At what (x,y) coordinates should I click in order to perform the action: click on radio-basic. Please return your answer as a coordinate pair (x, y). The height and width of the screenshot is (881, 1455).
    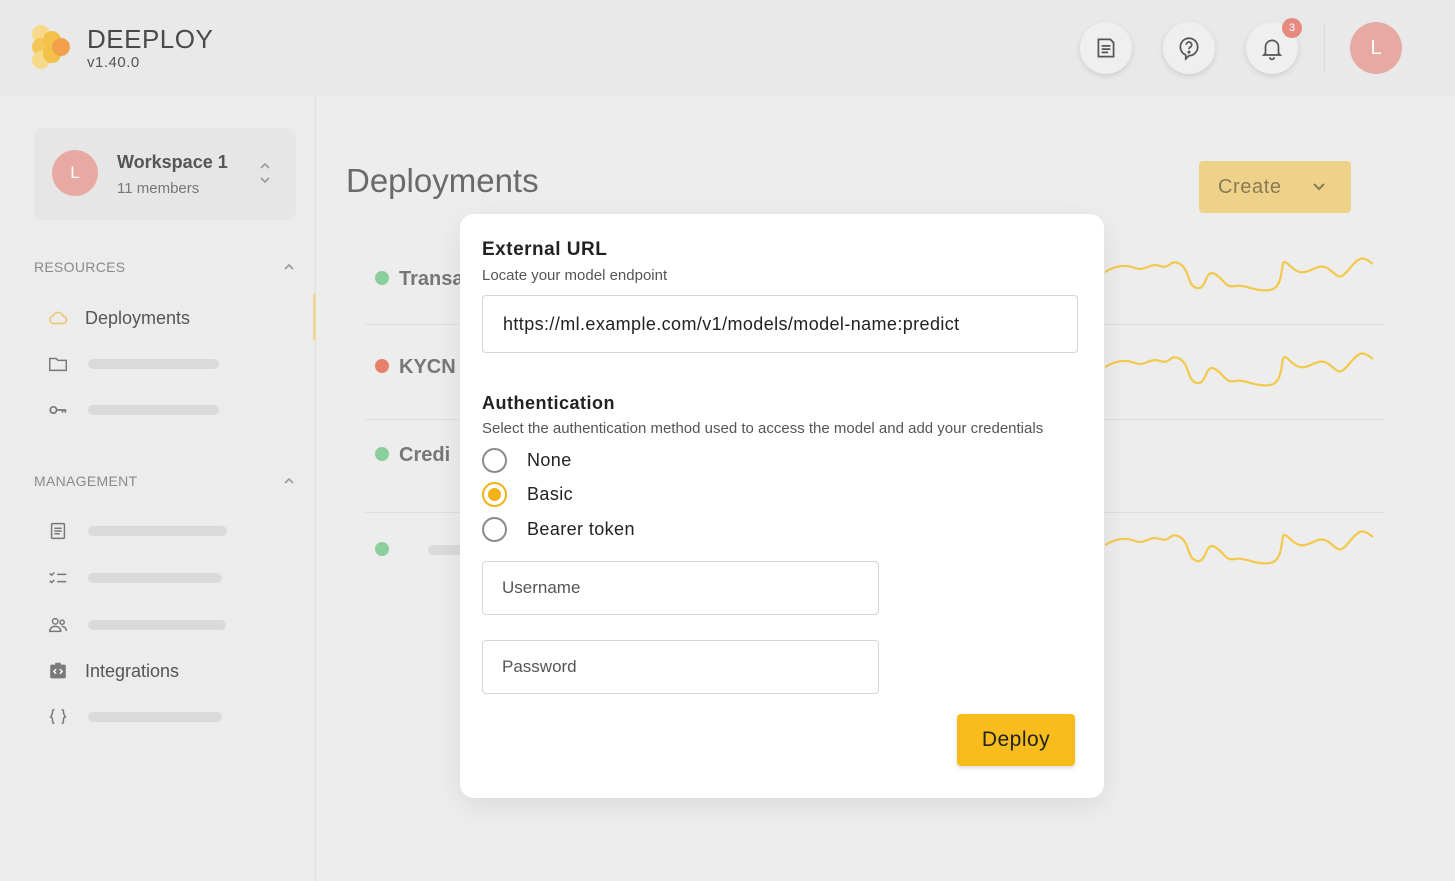
    Looking at the image, I should click on (494, 494).